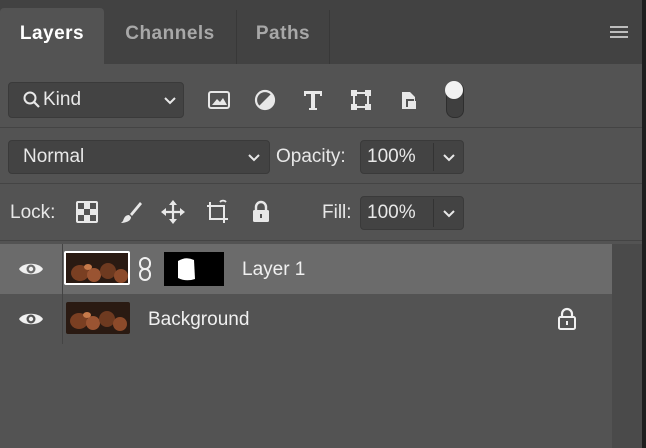 Image resolution: width=646 pixels, height=448 pixels. What do you see at coordinates (391, 213) in the screenshot?
I see `fill-value: 100%` at bounding box center [391, 213].